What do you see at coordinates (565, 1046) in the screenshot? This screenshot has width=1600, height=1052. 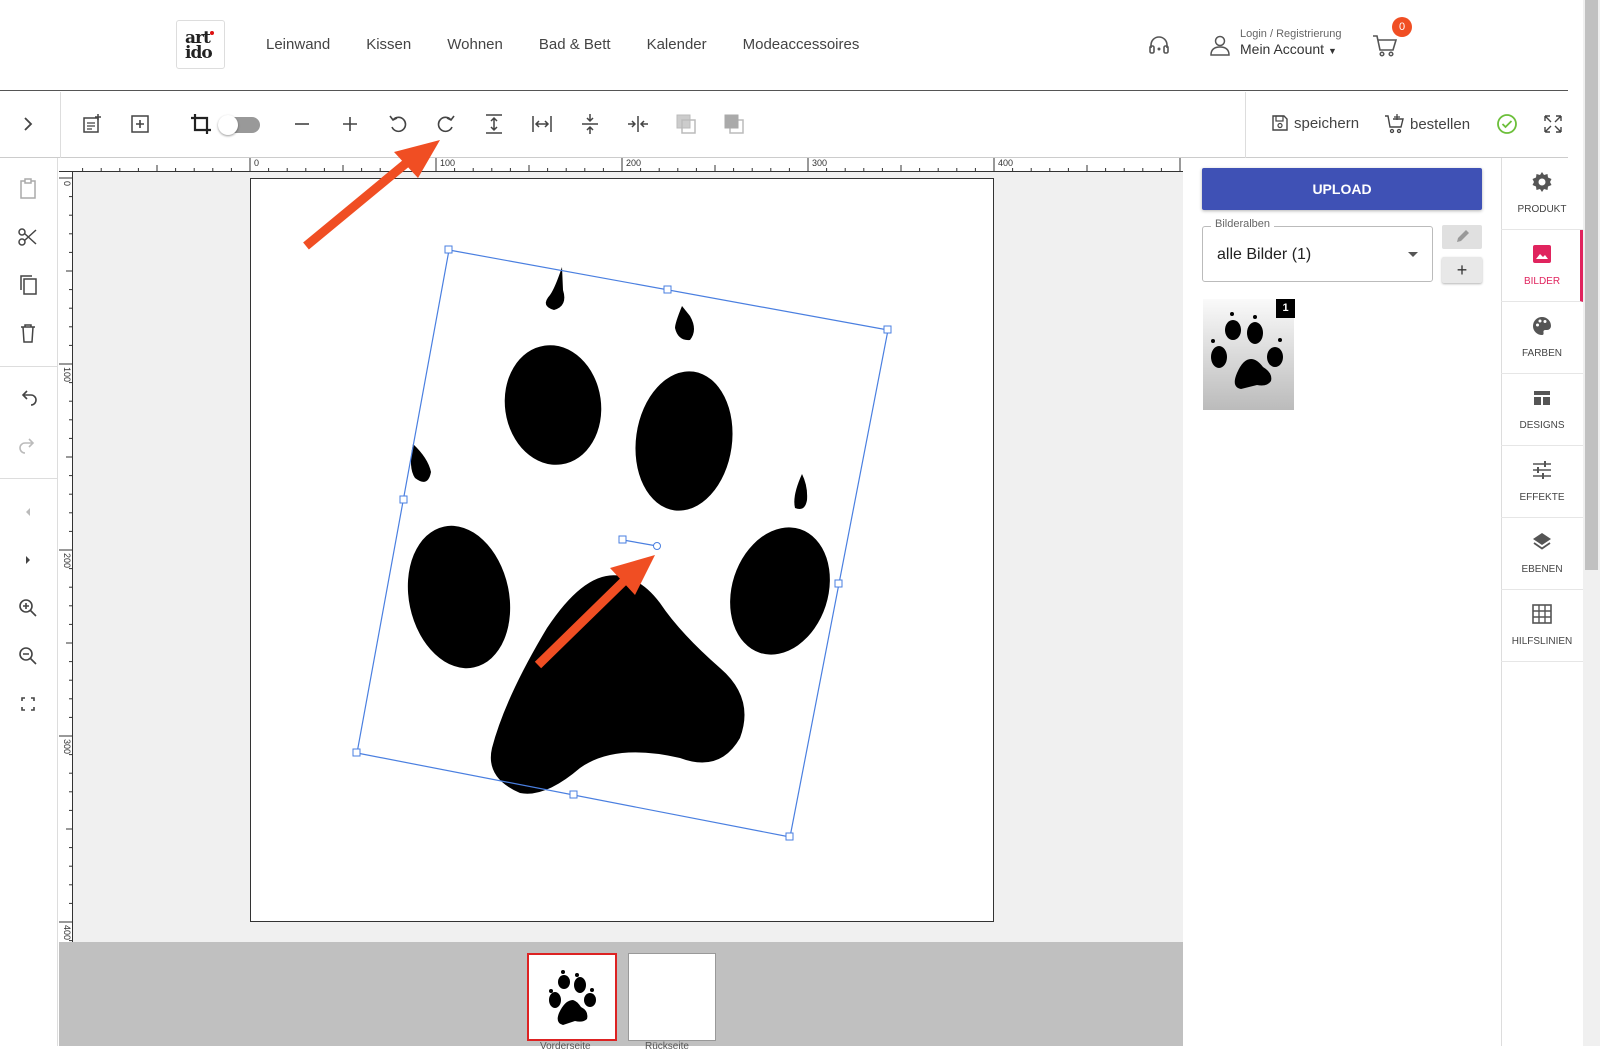 I see `page-label-front: Vorderseite` at bounding box center [565, 1046].